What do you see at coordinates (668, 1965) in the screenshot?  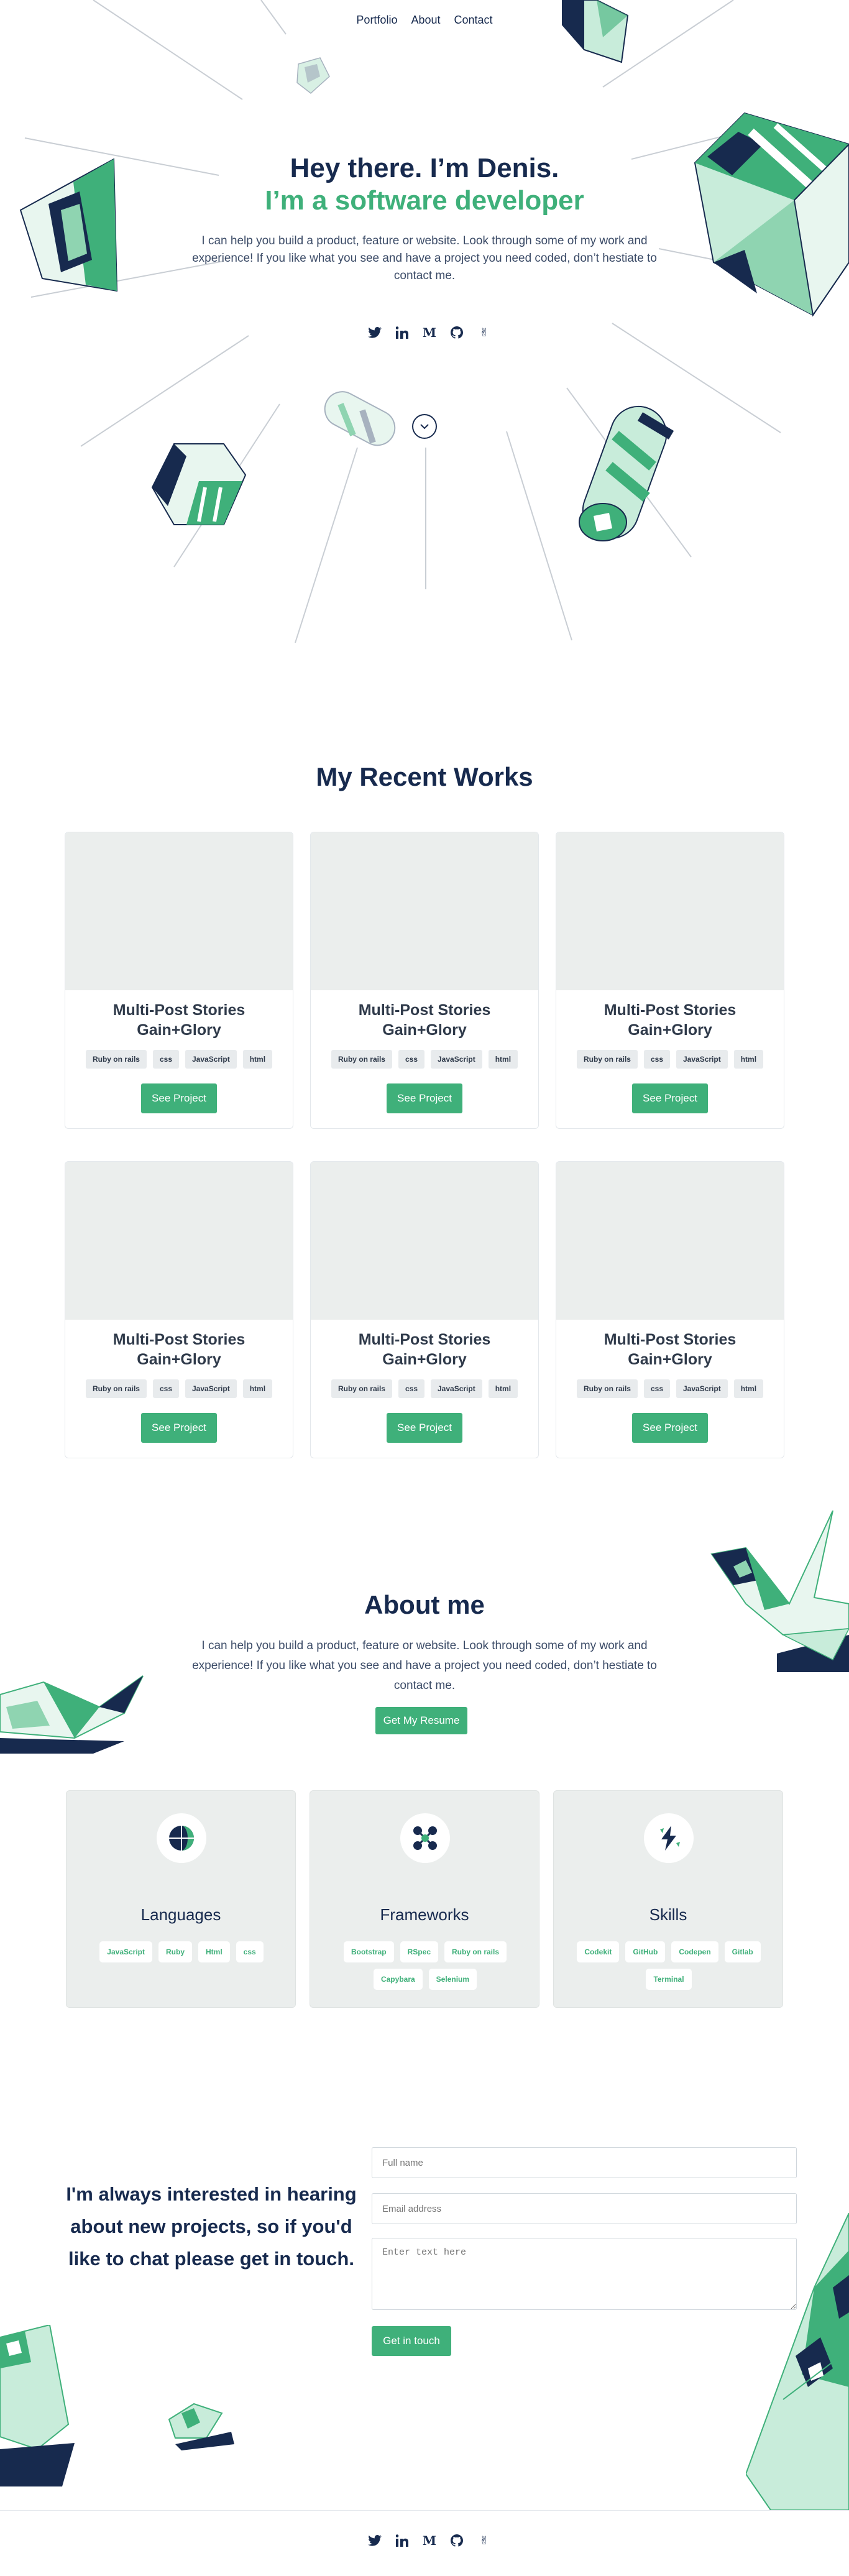 I see `skill-card-chips: Codekit GitHub Codepen Gitlab Terminal` at bounding box center [668, 1965].